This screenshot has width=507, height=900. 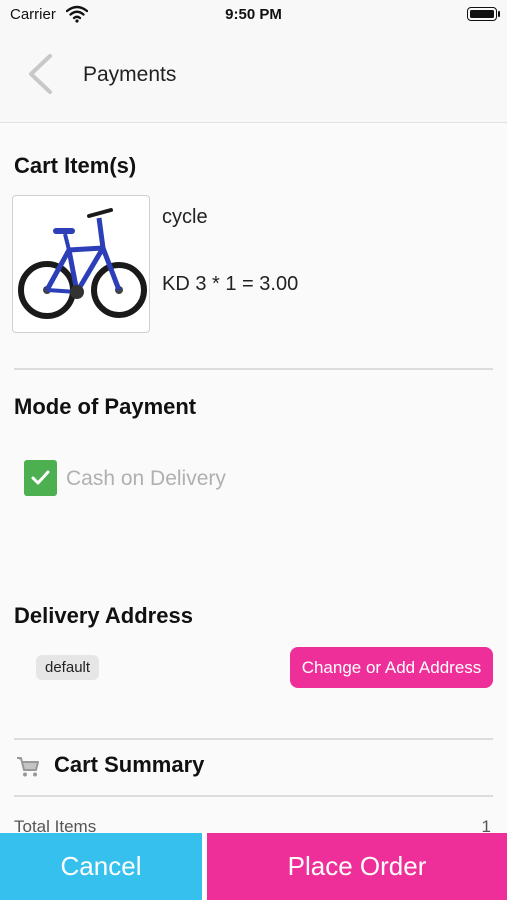 What do you see at coordinates (101, 866) in the screenshot?
I see `cancel-button: Cancel` at bounding box center [101, 866].